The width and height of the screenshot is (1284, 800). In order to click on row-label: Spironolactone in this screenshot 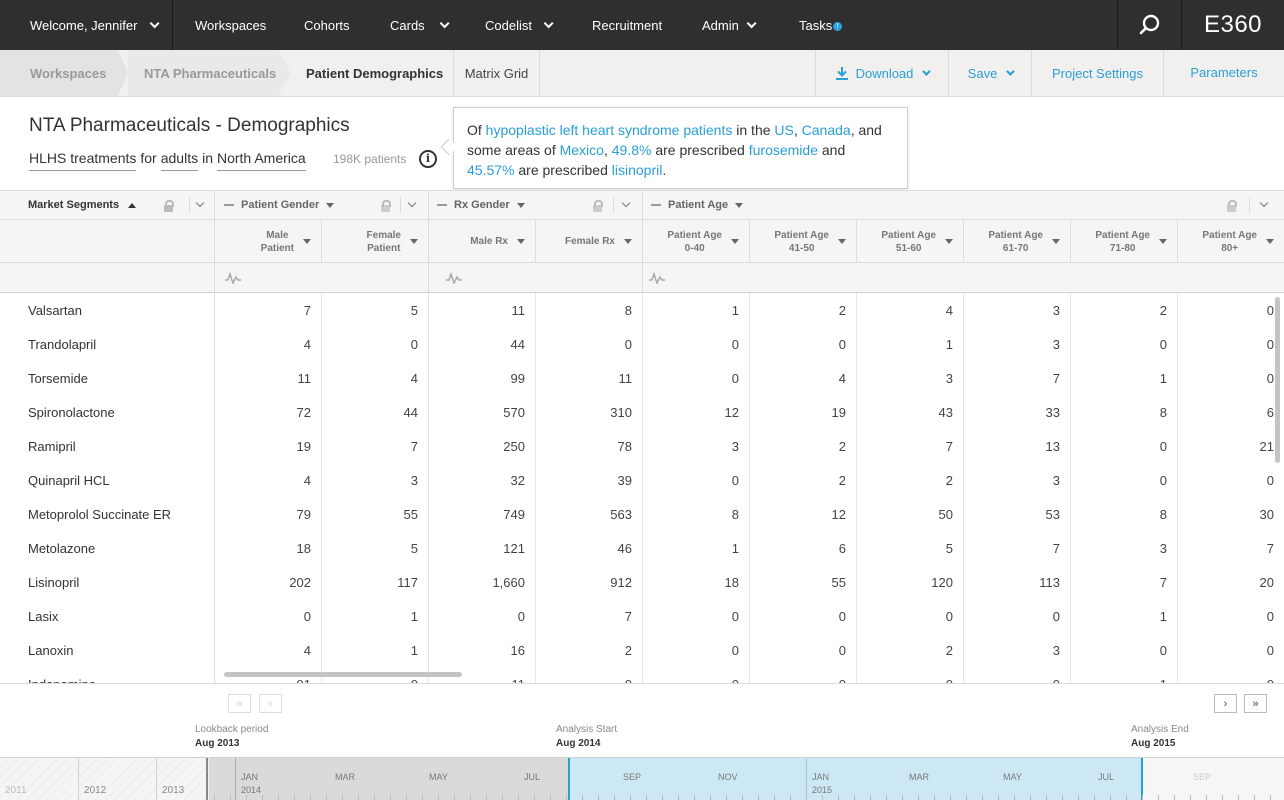, I will do `click(71, 412)`.